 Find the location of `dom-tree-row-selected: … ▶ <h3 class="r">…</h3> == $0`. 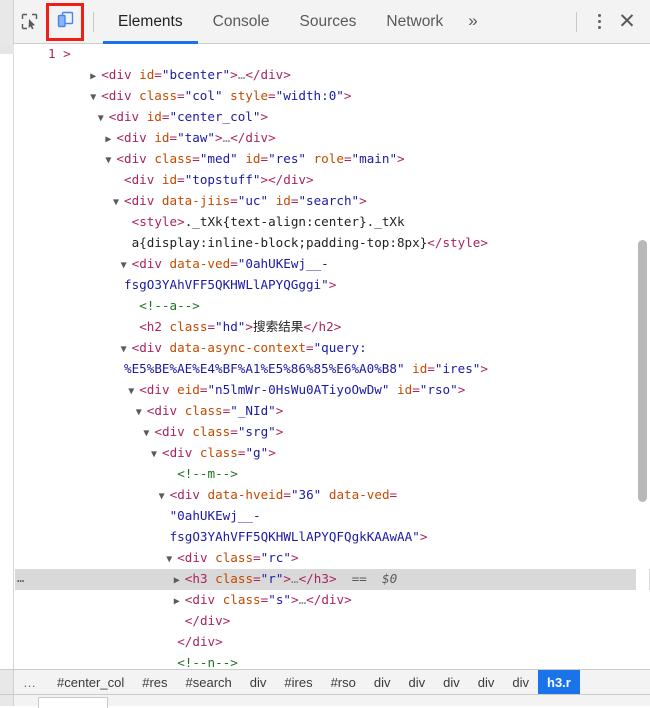

dom-tree-row-selected: … ▶ <h3 class="r">…</h3> == $0 is located at coordinates (332, 579).